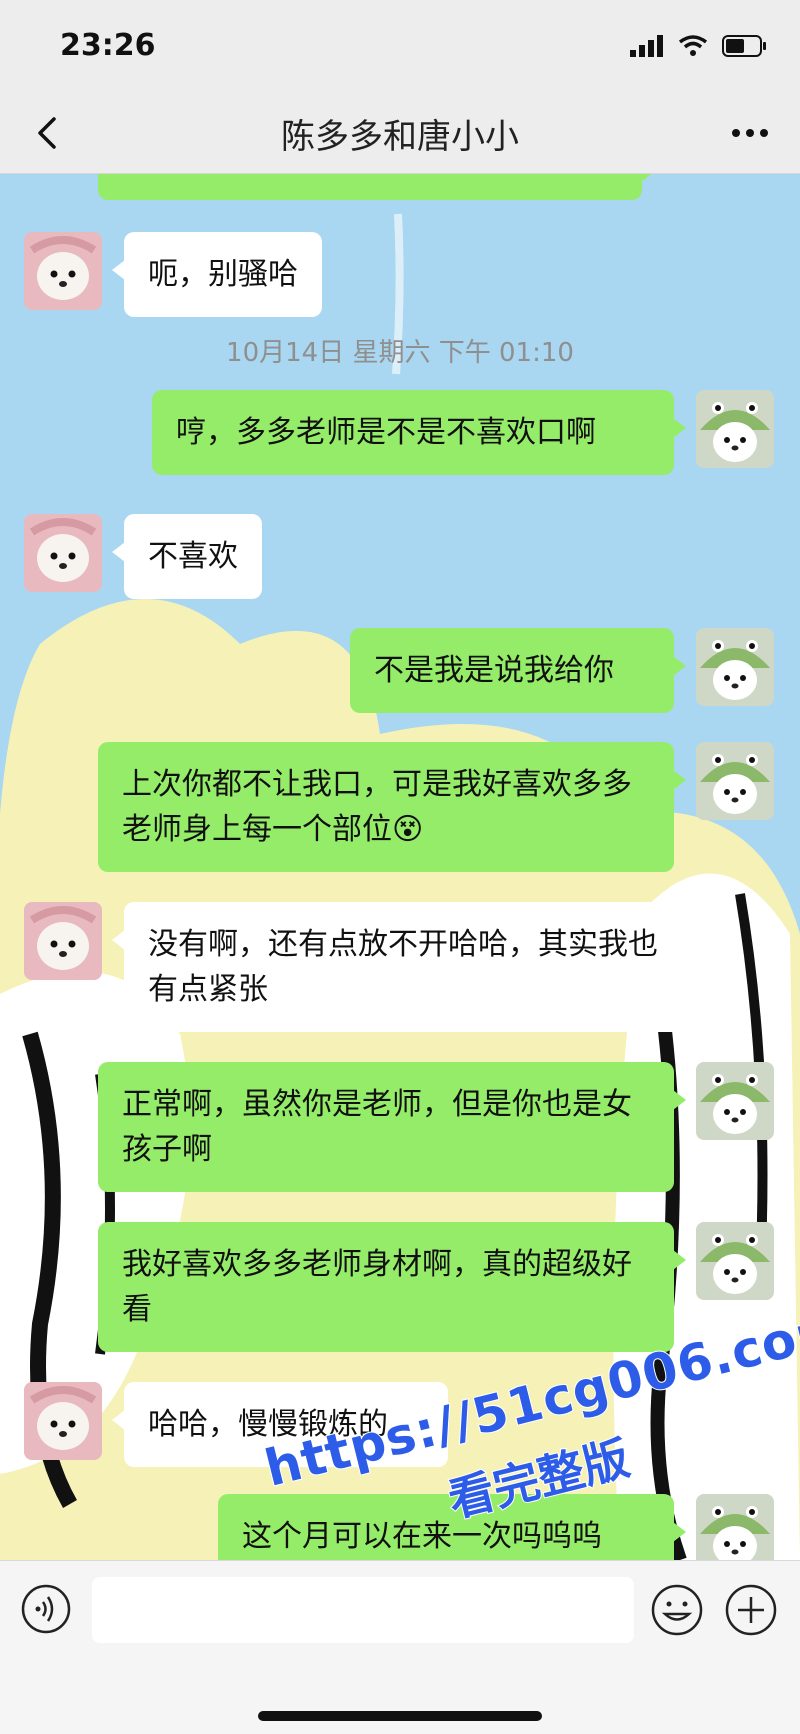 Image resolution: width=800 pixels, height=1734 pixels. Describe the element at coordinates (377, 807) in the screenshot. I see `message-text: 上次你都不让我口，可是我好喜欢多多老师身上每一个部位` at that location.